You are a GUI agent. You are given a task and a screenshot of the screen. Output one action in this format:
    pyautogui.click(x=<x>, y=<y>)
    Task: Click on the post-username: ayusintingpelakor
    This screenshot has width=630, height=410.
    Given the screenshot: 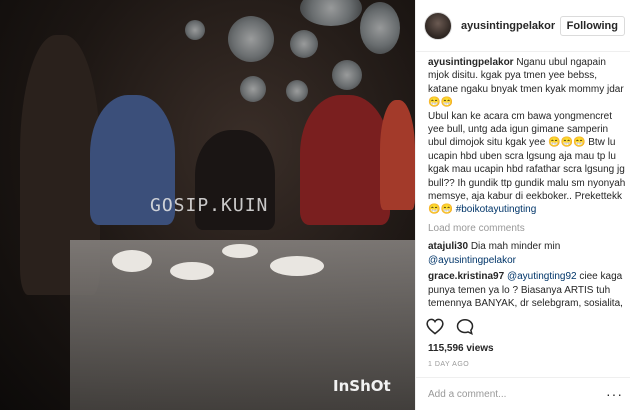 What is the action you would take?
    pyautogui.click(x=510, y=26)
    